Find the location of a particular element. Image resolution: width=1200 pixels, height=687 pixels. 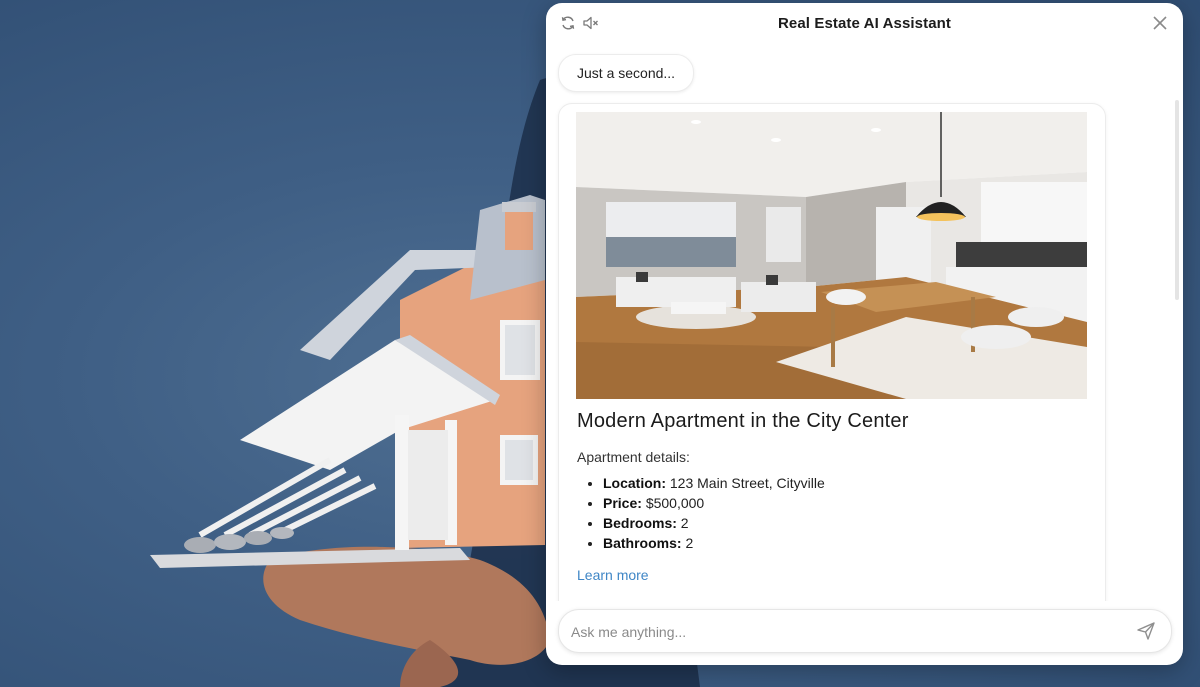

detail-price: Price: $500,000 is located at coordinates (714, 503).